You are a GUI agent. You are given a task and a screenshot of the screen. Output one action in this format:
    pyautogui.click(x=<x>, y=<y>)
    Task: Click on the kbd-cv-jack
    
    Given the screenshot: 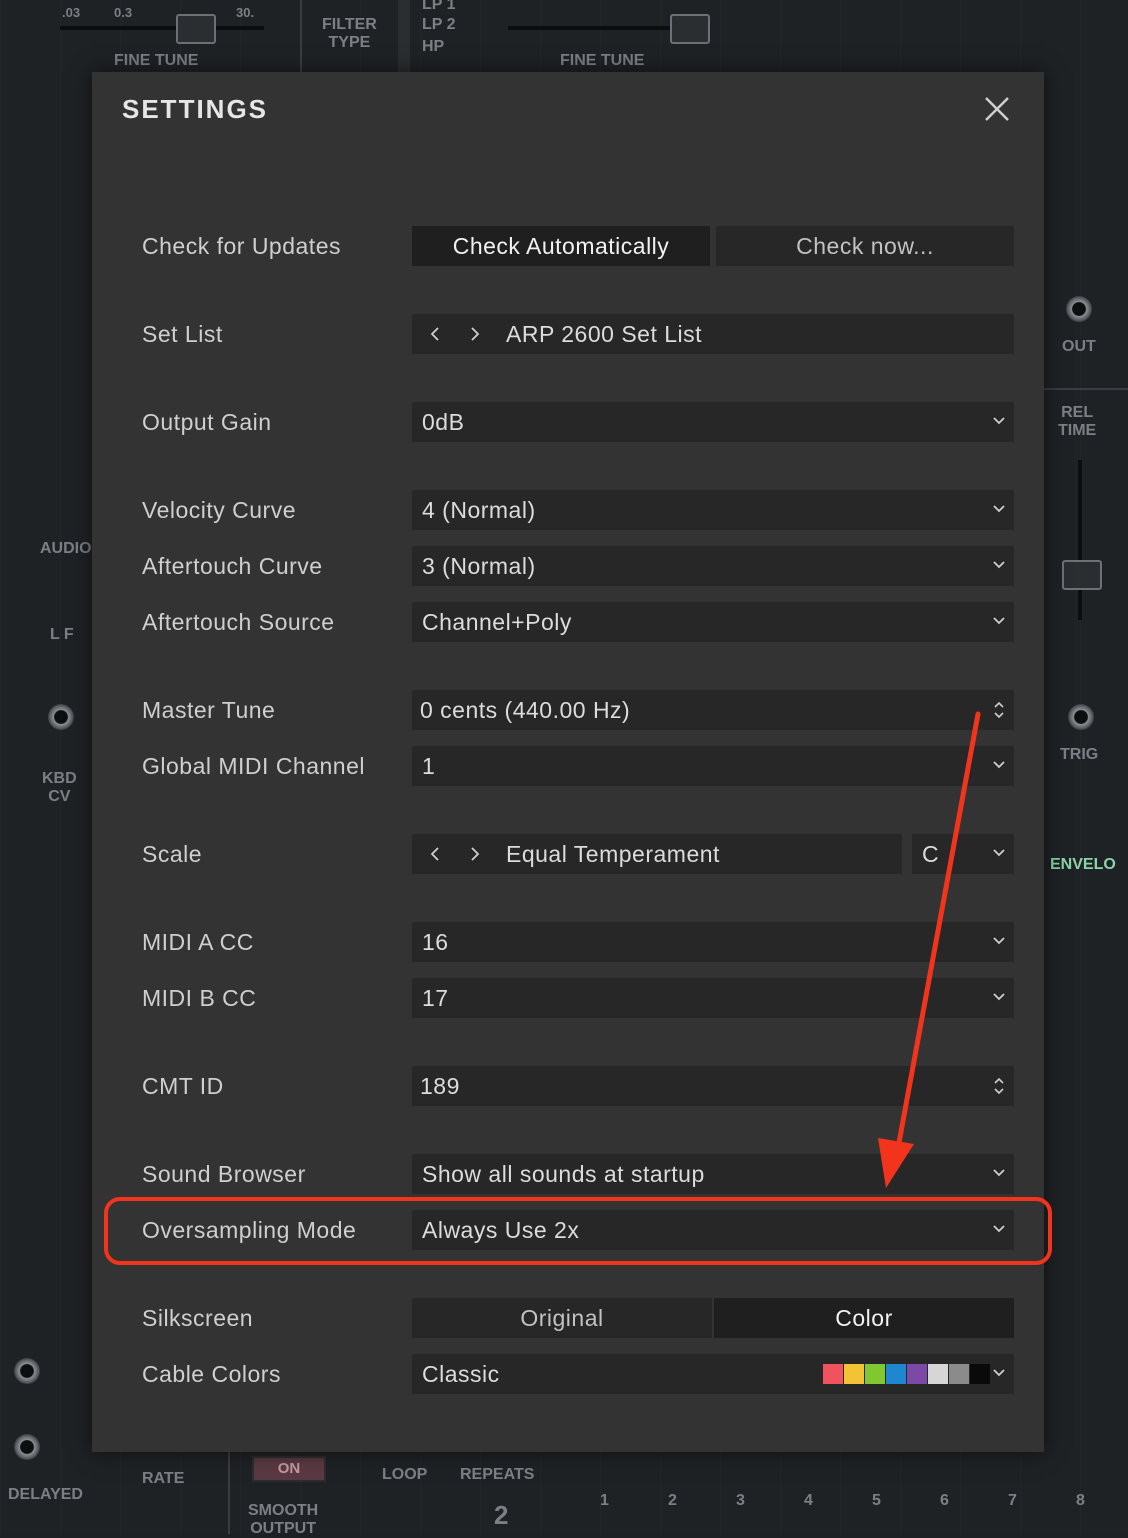 What is the action you would take?
    pyautogui.click(x=61, y=717)
    